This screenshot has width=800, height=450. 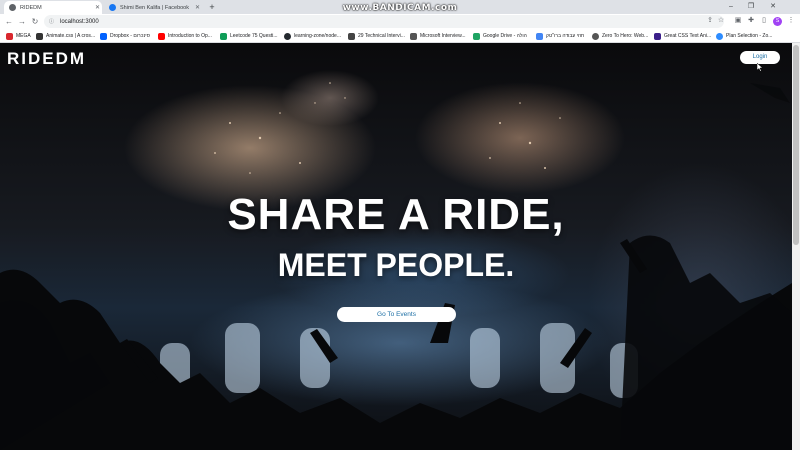 I want to click on zoom-icon, so click(x=719, y=36).